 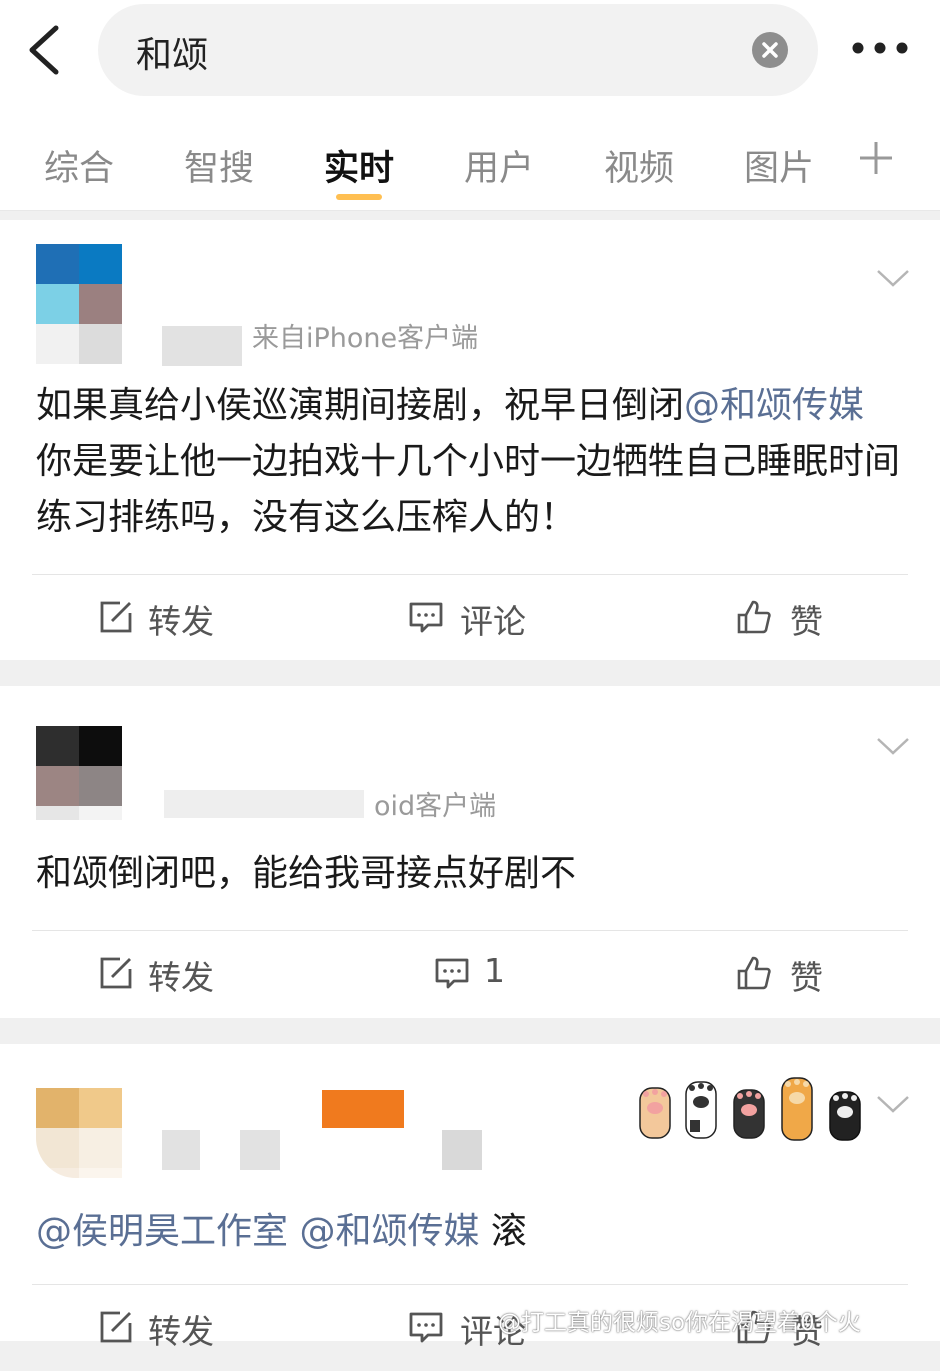 What do you see at coordinates (639, 165) in the screenshot?
I see `tab-videos: 视频` at bounding box center [639, 165].